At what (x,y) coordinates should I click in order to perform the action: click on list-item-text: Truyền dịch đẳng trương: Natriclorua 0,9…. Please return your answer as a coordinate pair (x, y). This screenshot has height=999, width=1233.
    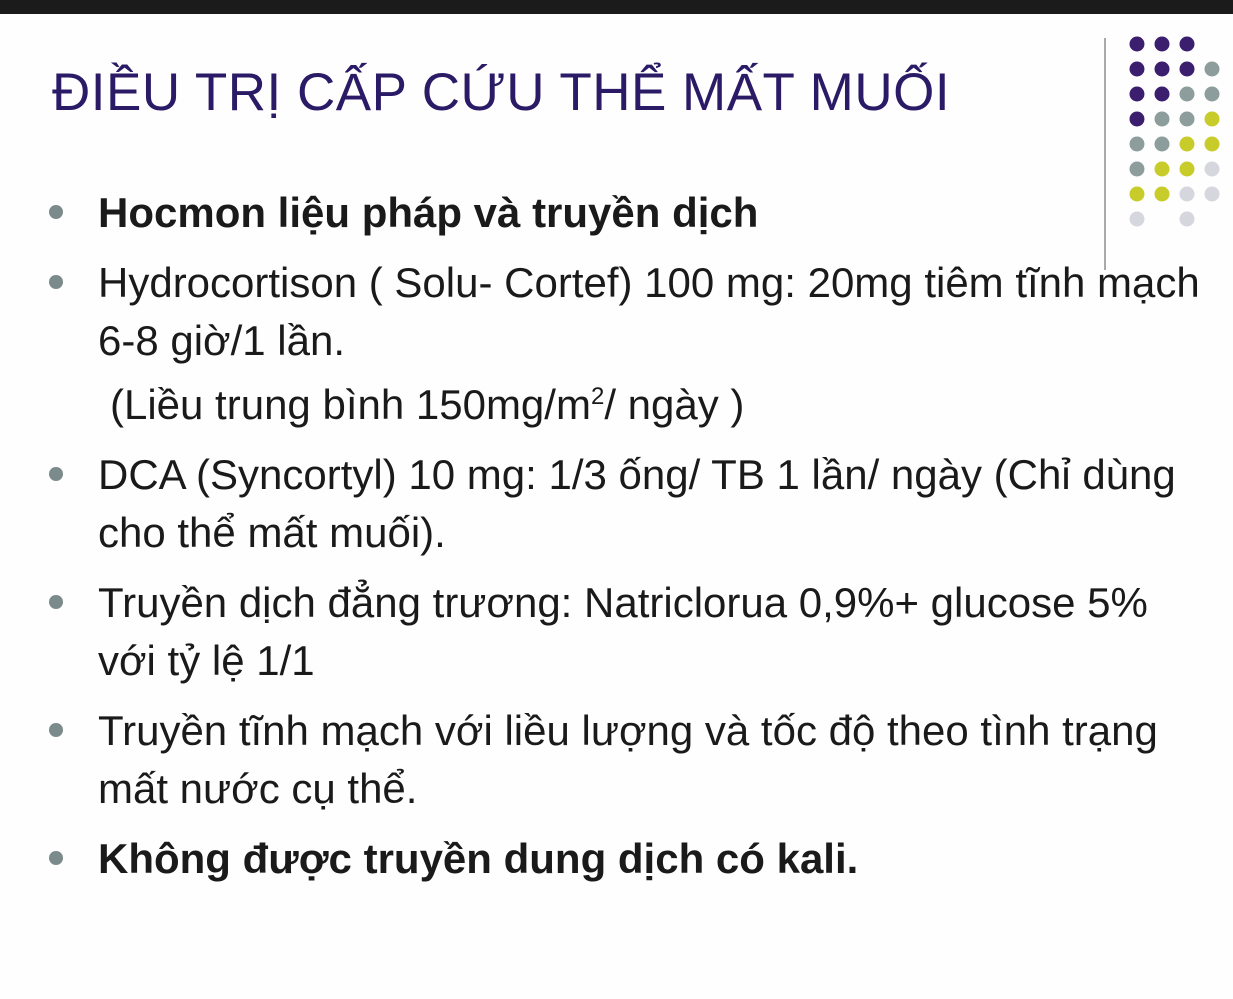
    Looking at the image, I should click on (623, 631).